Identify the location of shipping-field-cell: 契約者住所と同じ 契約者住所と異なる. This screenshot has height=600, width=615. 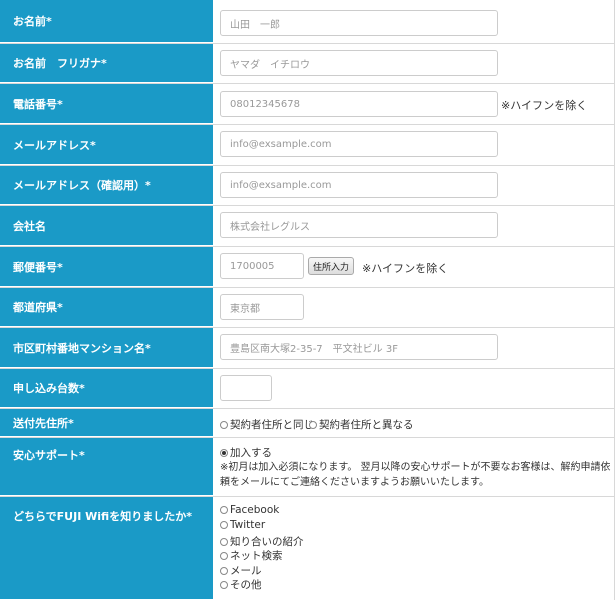
(414, 423).